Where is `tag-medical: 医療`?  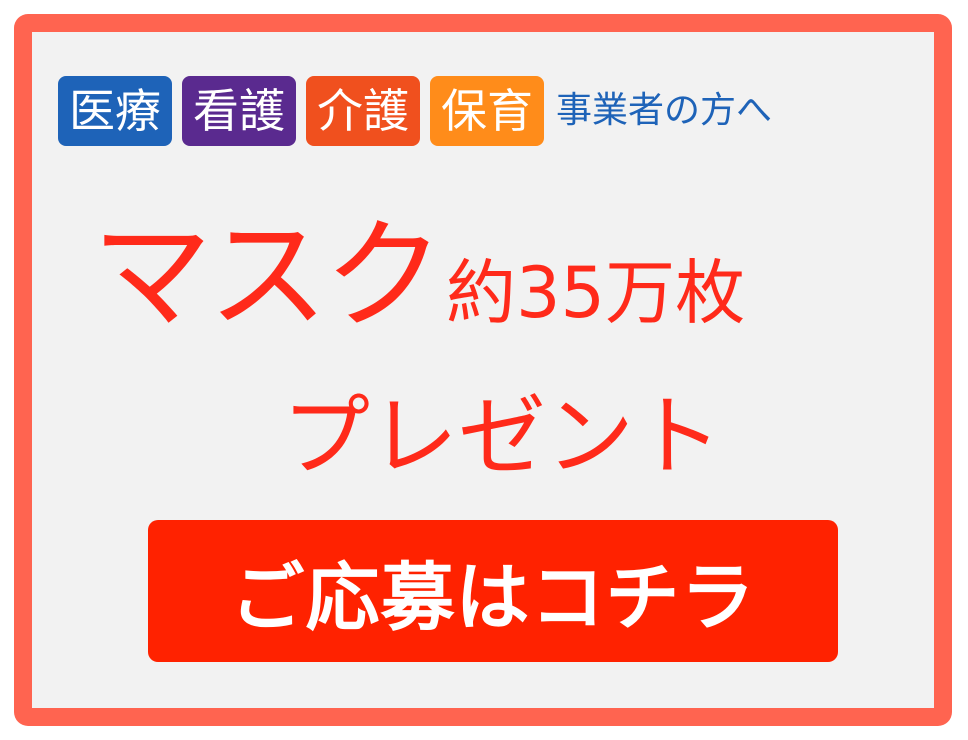 tag-medical: 医療 is located at coordinates (115, 111).